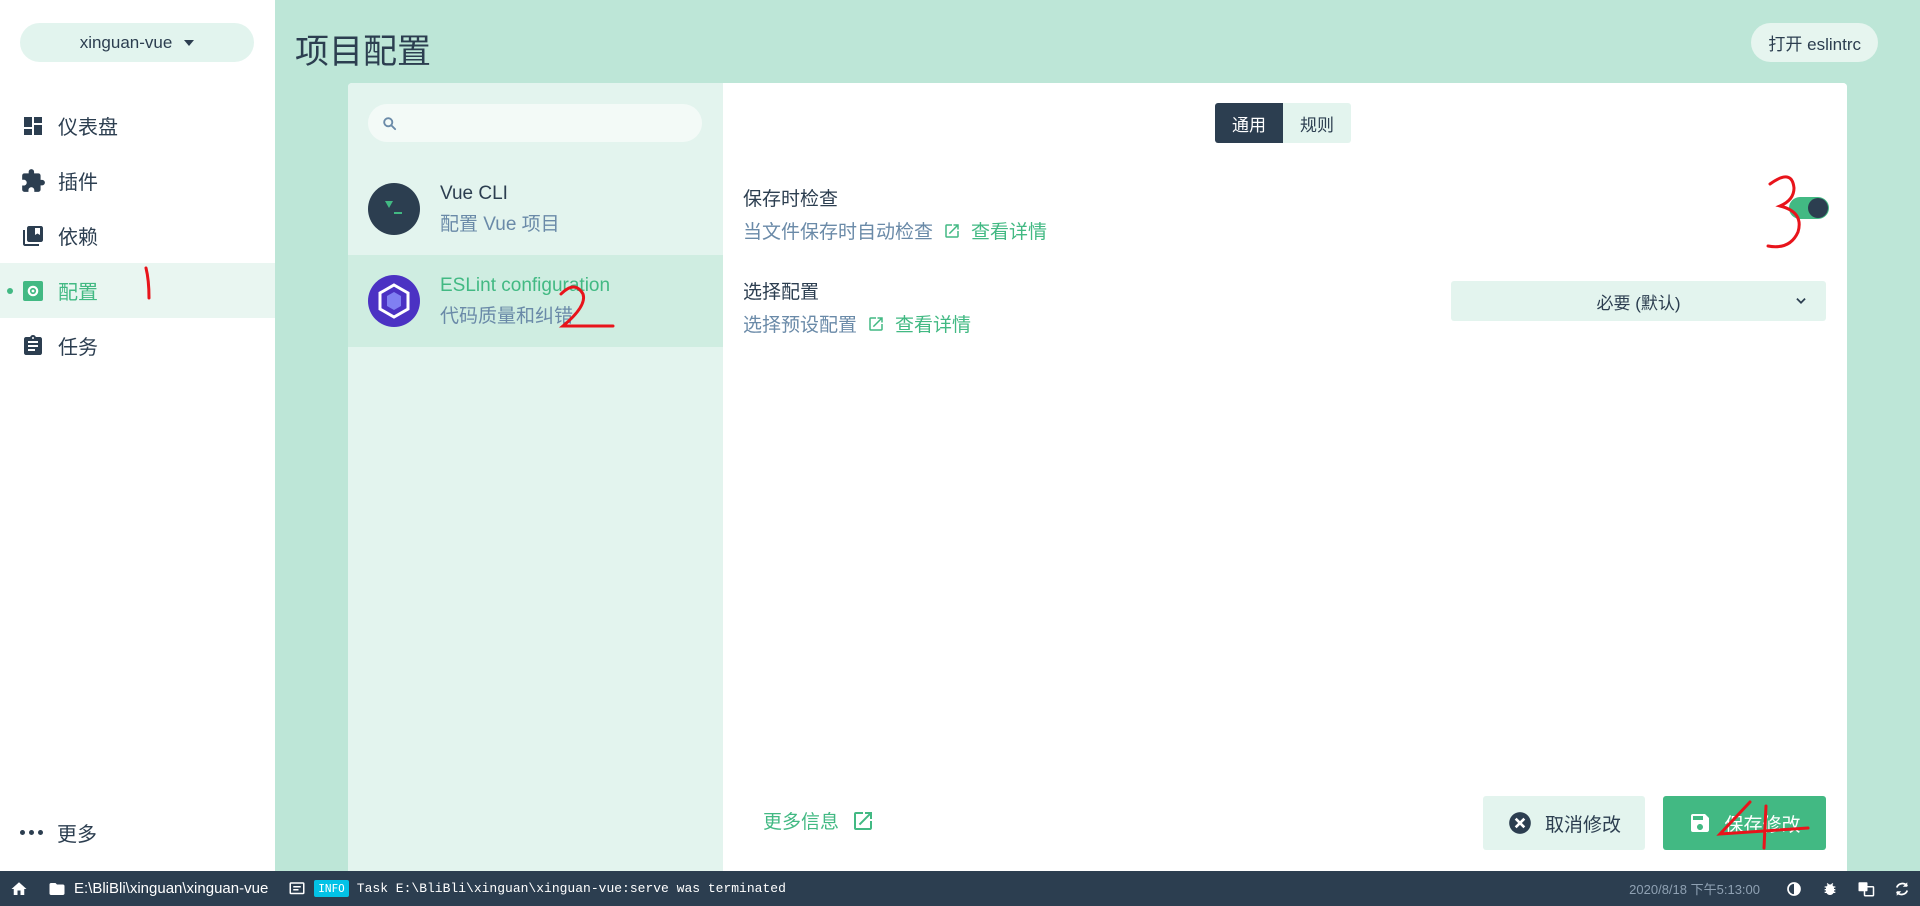 The height and width of the screenshot is (906, 1920). I want to click on save-changes-button: 保存修改, so click(1744, 823).